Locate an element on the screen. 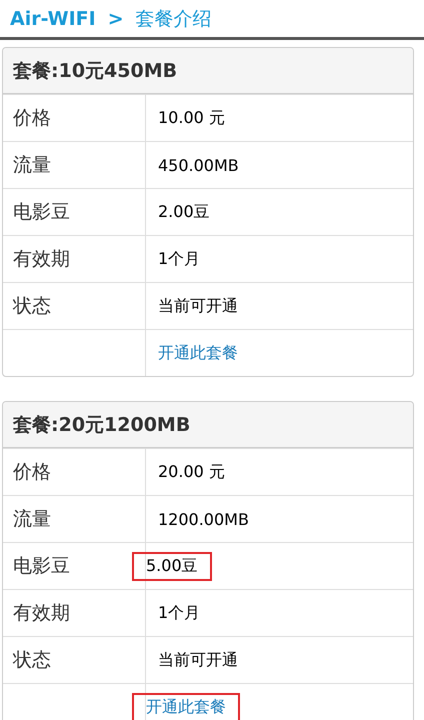 The height and width of the screenshot is (720, 424). breadcrumb-item: 套餐介绍 is located at coordinates (174, 19).